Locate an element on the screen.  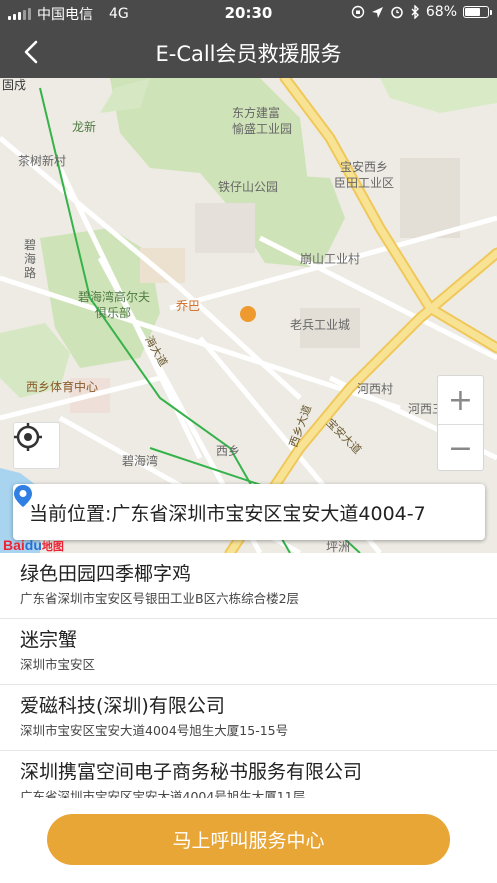
zoom-in-button: + is located at coordinates (460, 400).